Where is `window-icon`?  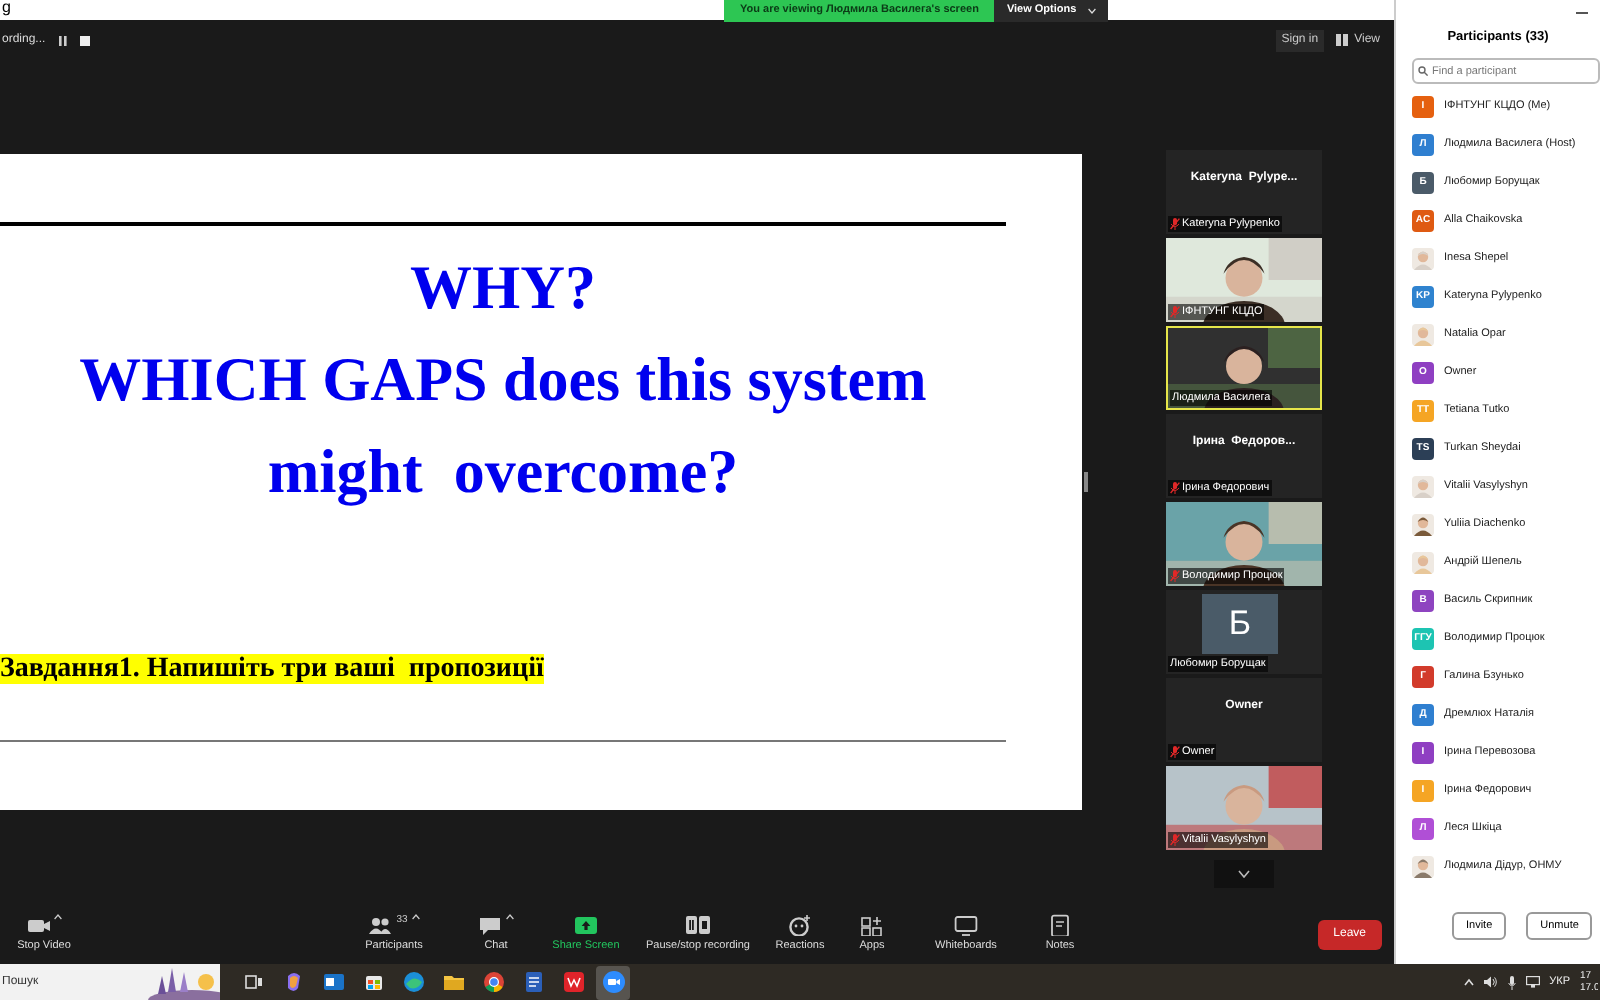 window-icon is located at coordinates (253, 982).